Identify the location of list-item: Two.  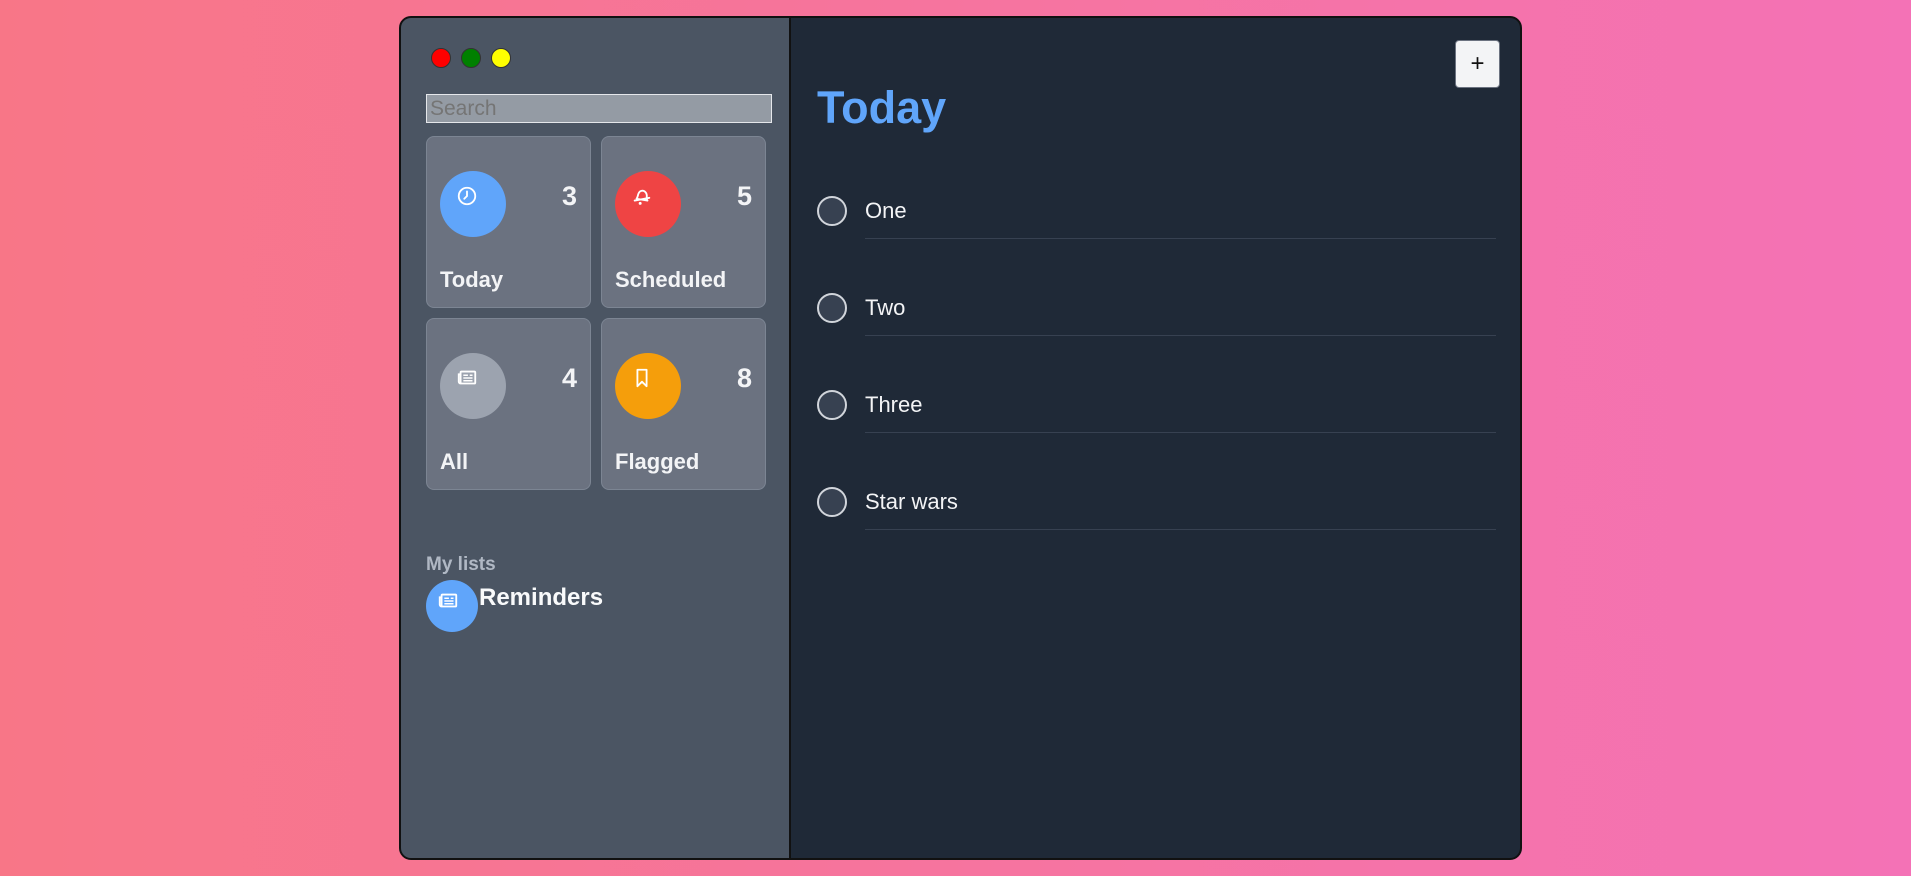
(1156, 341).